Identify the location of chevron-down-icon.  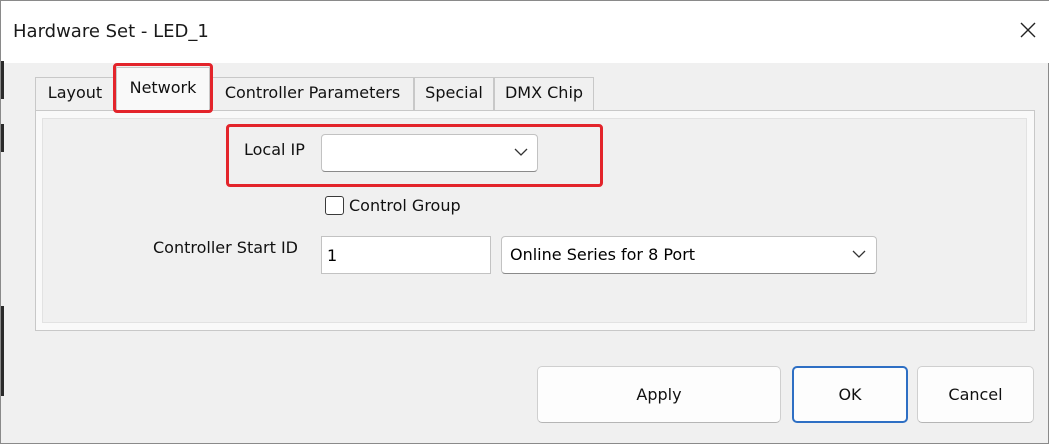
(859, 254).